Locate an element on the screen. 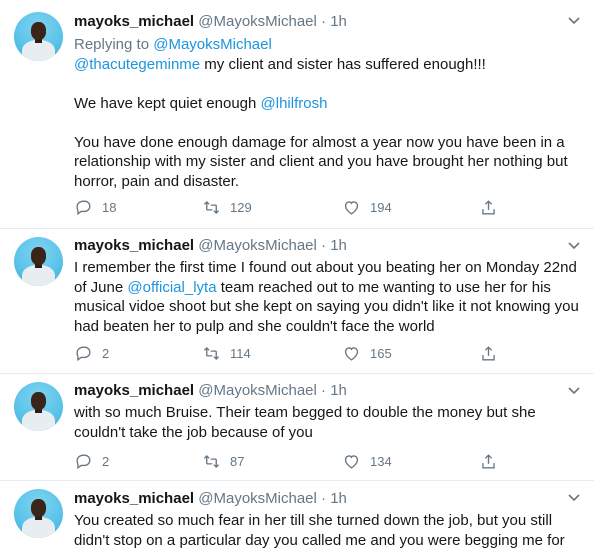 Image resolution: width=594 pixels, height=550 pixels. mention-link: @thacutegeminme is located at coordinates (137, 64).